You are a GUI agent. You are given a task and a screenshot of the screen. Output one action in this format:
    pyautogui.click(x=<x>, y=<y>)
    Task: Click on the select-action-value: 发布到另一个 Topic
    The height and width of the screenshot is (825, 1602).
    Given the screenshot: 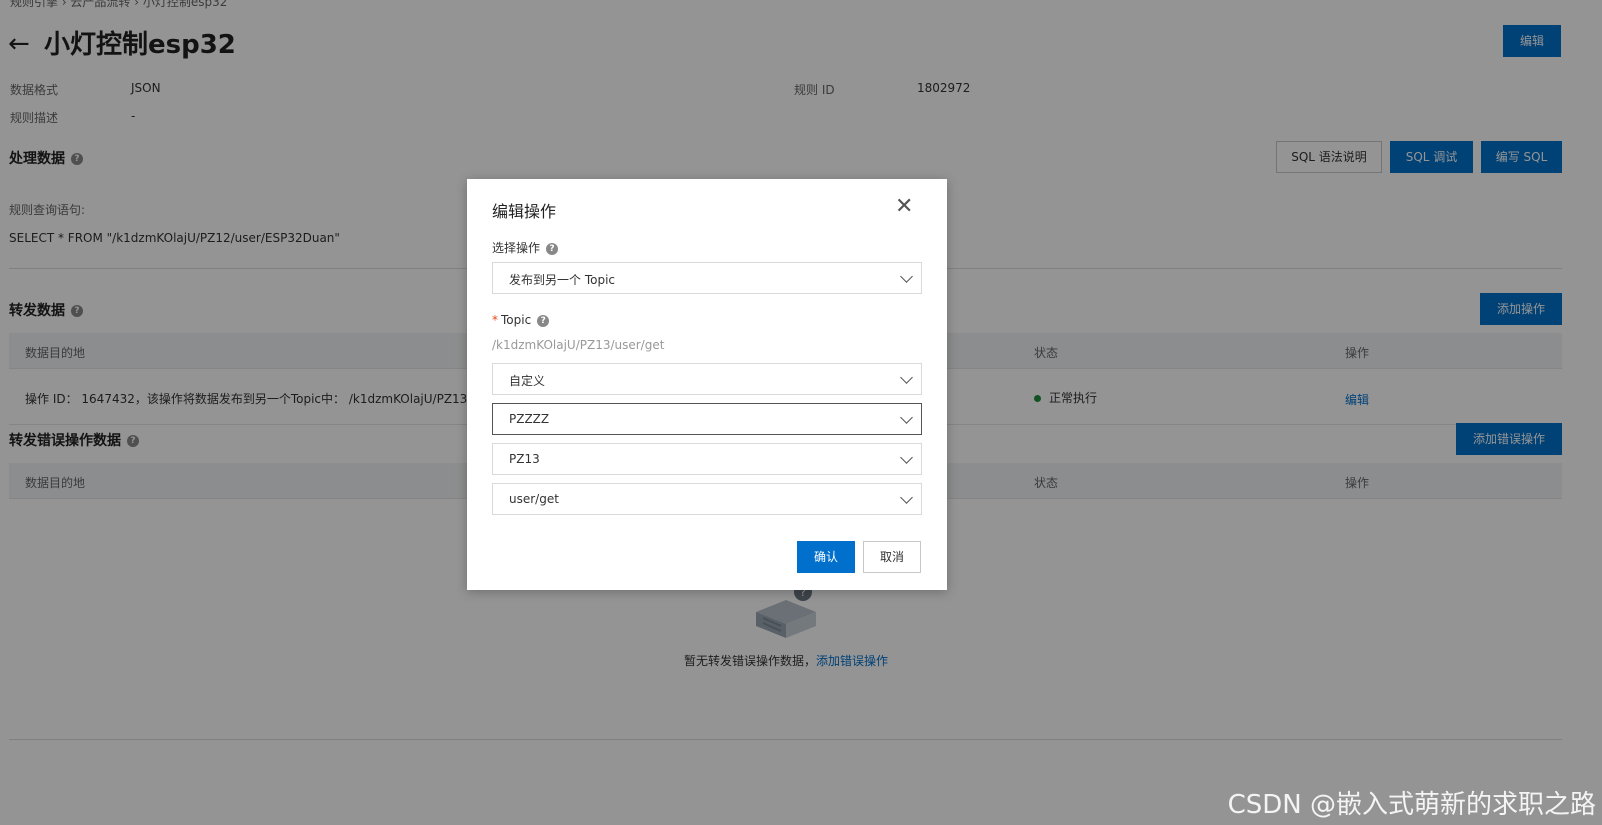 What is the action you would take?
    pyautogui.click(x=562, y=280)
    